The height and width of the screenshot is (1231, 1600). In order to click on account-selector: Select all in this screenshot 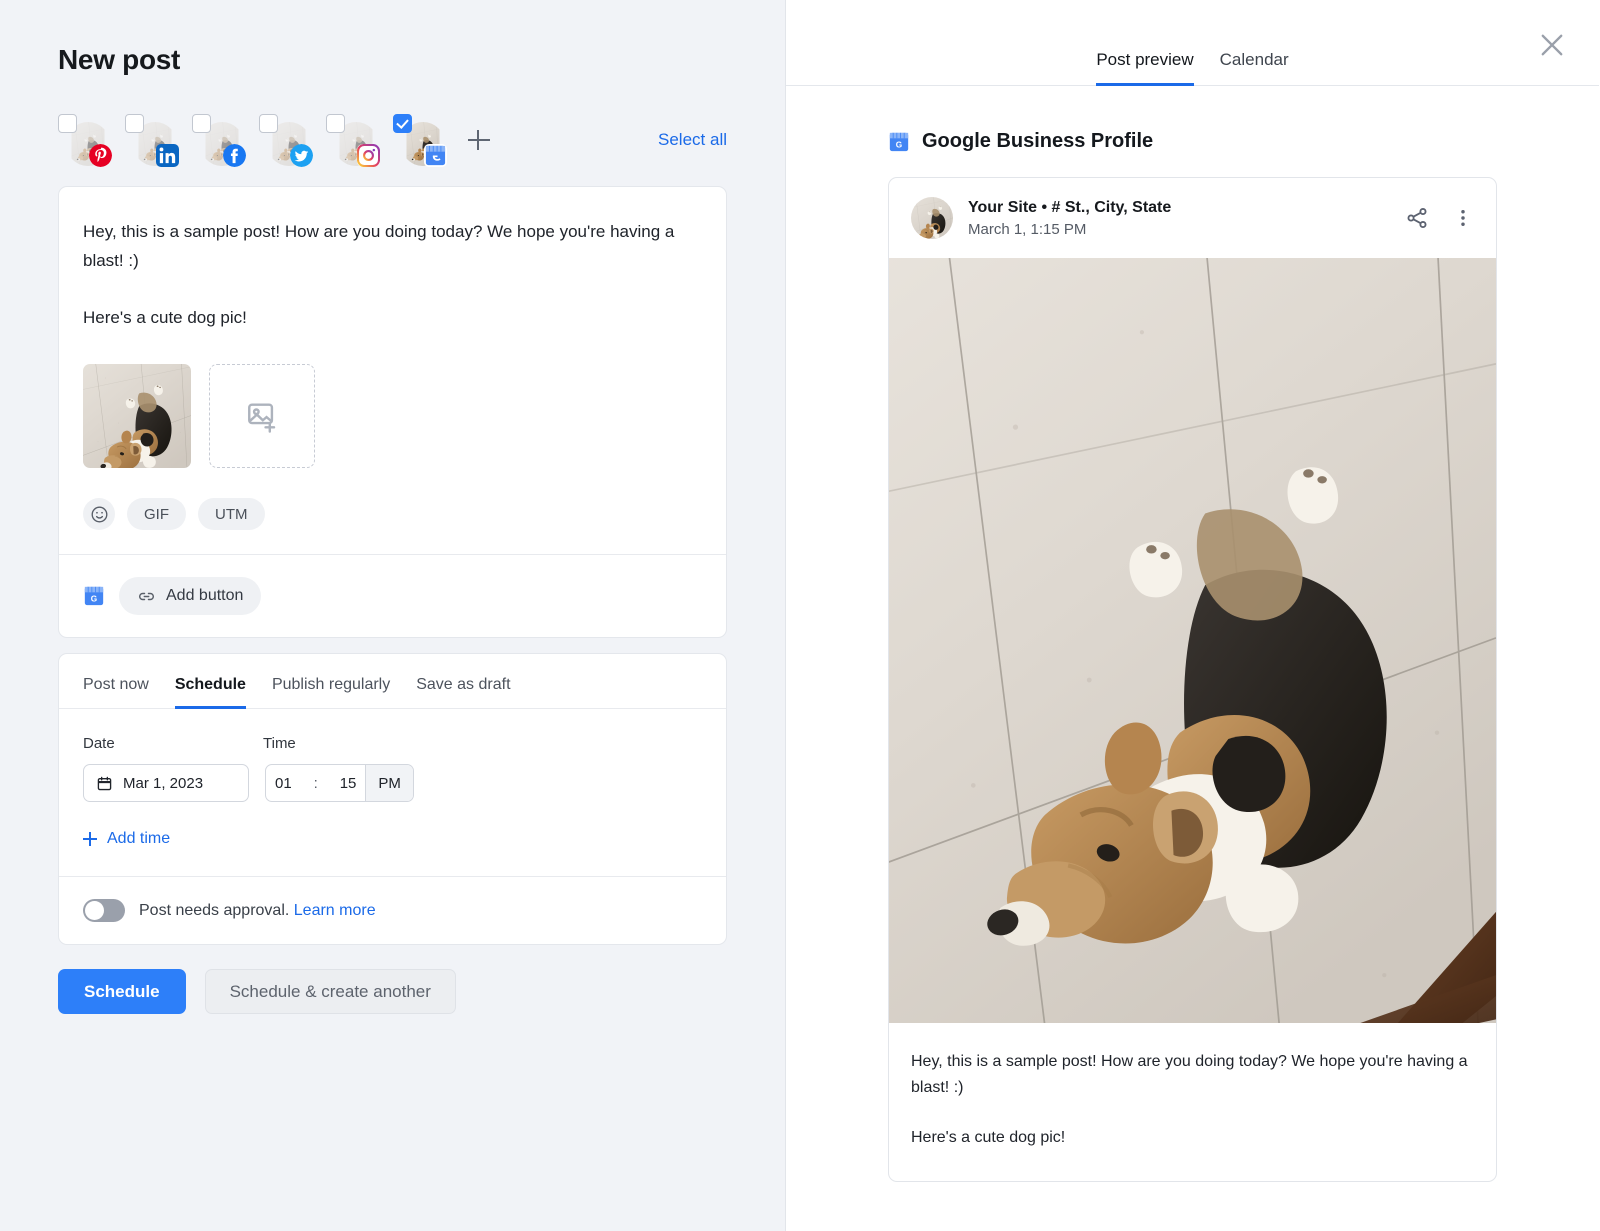, I will do `click(392, 140)`.